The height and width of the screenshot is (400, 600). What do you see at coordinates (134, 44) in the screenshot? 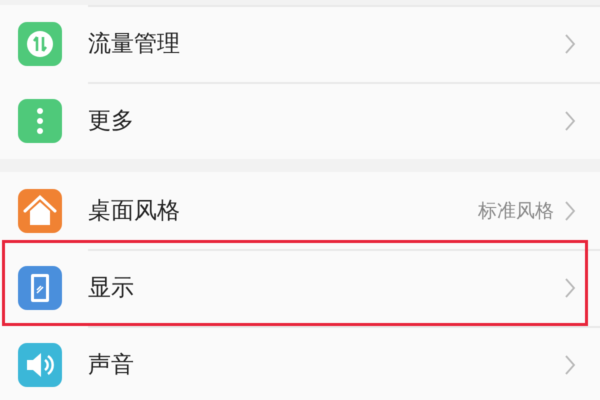
I see `setting-label: 流量管理` at bounding box center [134, 44].